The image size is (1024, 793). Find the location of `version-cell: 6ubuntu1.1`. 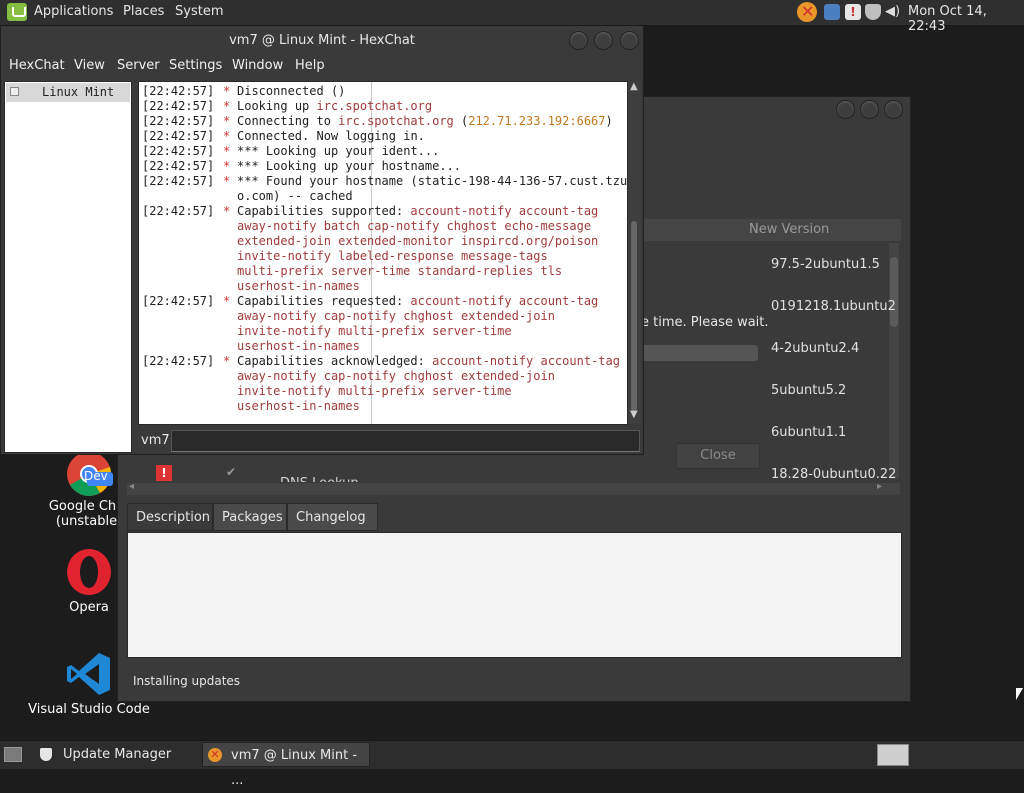

version-cell: 6ubuntu1.1 is located at coordinates (809, 432).